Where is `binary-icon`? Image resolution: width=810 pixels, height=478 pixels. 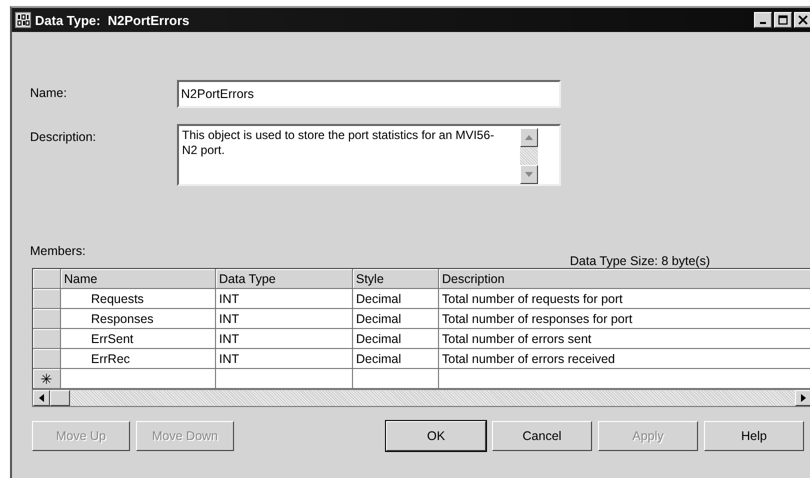 binary-icon is located at coordinates (23, 20).